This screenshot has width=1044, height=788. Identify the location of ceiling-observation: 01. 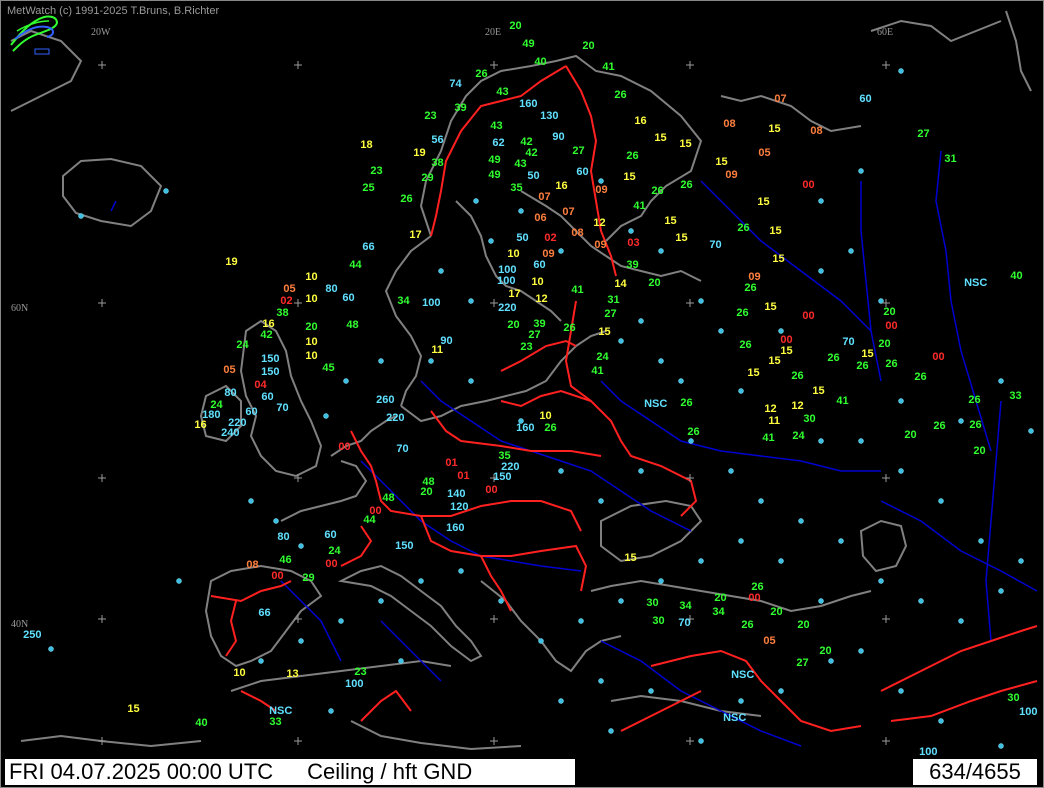
(463, 476).